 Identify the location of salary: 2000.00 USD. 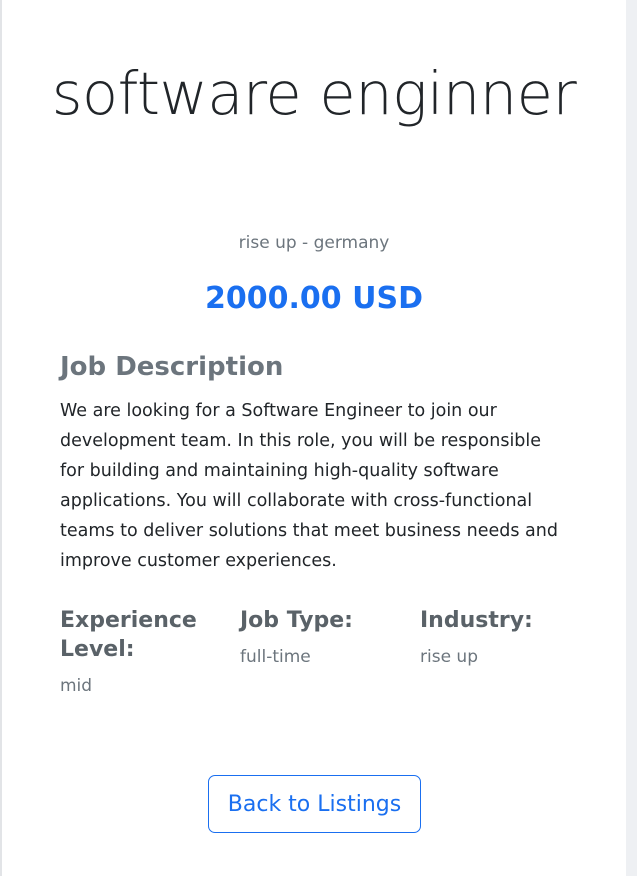
(314, 298).